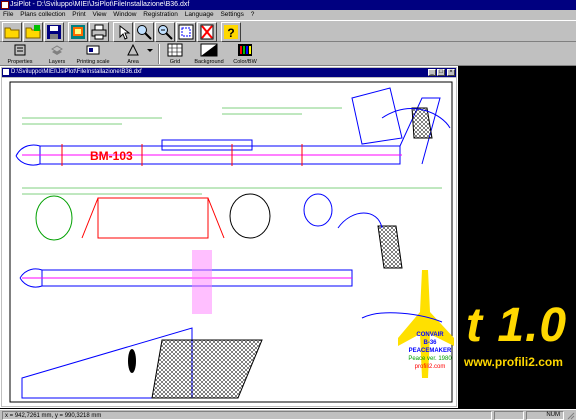 The width and height of the screenshot is (576, 420). I want to click on status-bar: x = 942,7261 mm, y = 990,3218 mm NUM, so click(288, 414).